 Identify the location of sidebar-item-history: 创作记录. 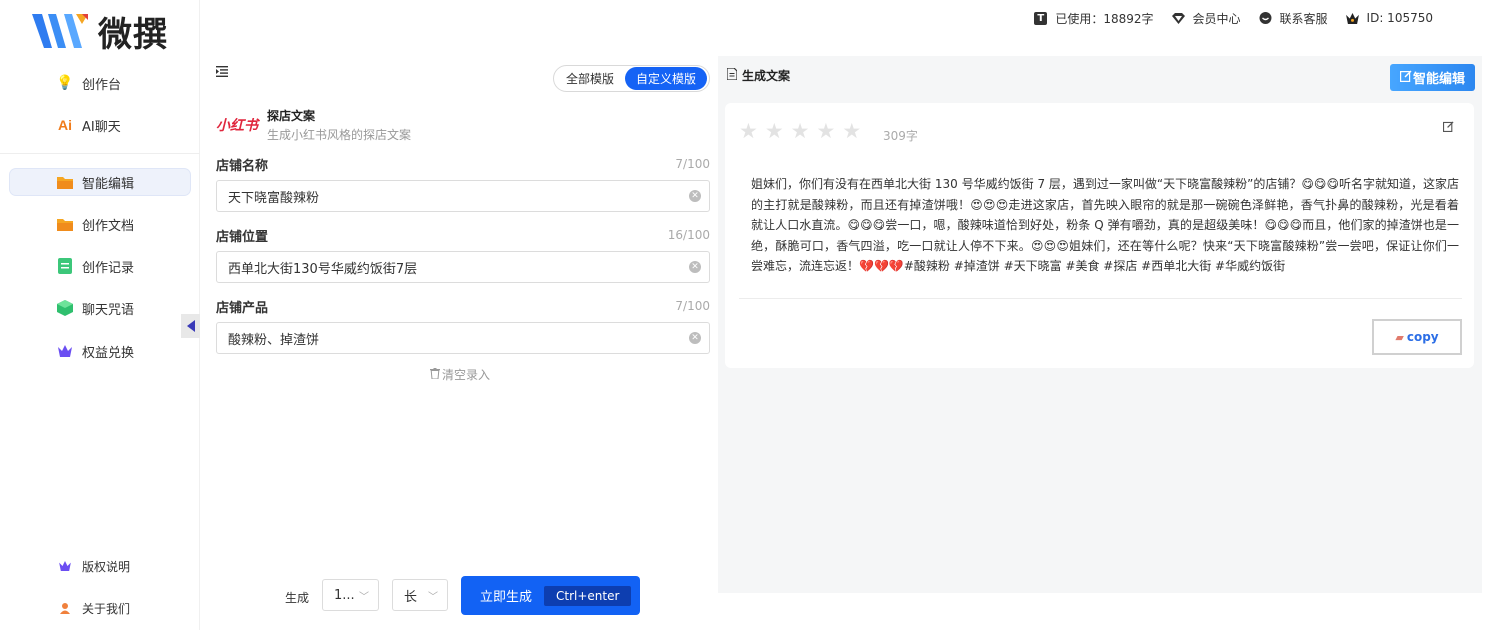
(100, 266).